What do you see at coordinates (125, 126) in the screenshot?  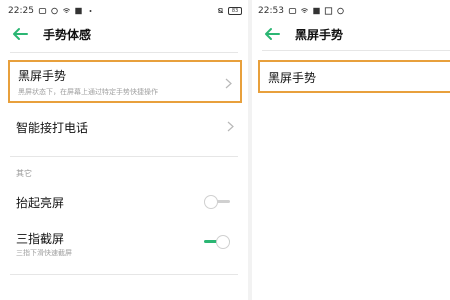 I see `smart-call-item: 智能接打电话` at bounding box center [125, 126].